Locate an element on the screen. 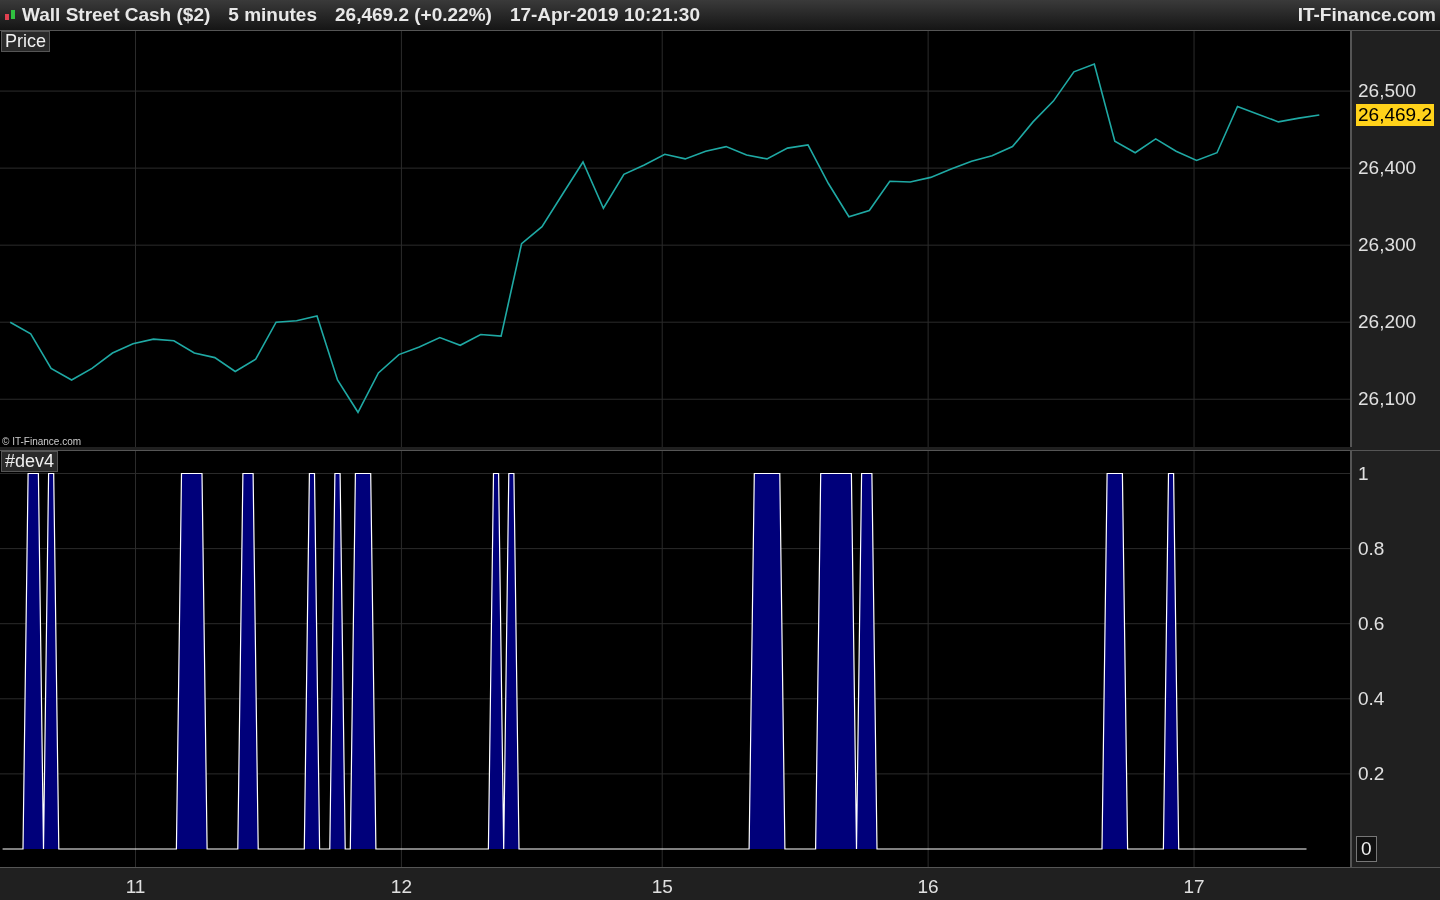  axis-label: 26,500 is located at coordinates (1387, 91).